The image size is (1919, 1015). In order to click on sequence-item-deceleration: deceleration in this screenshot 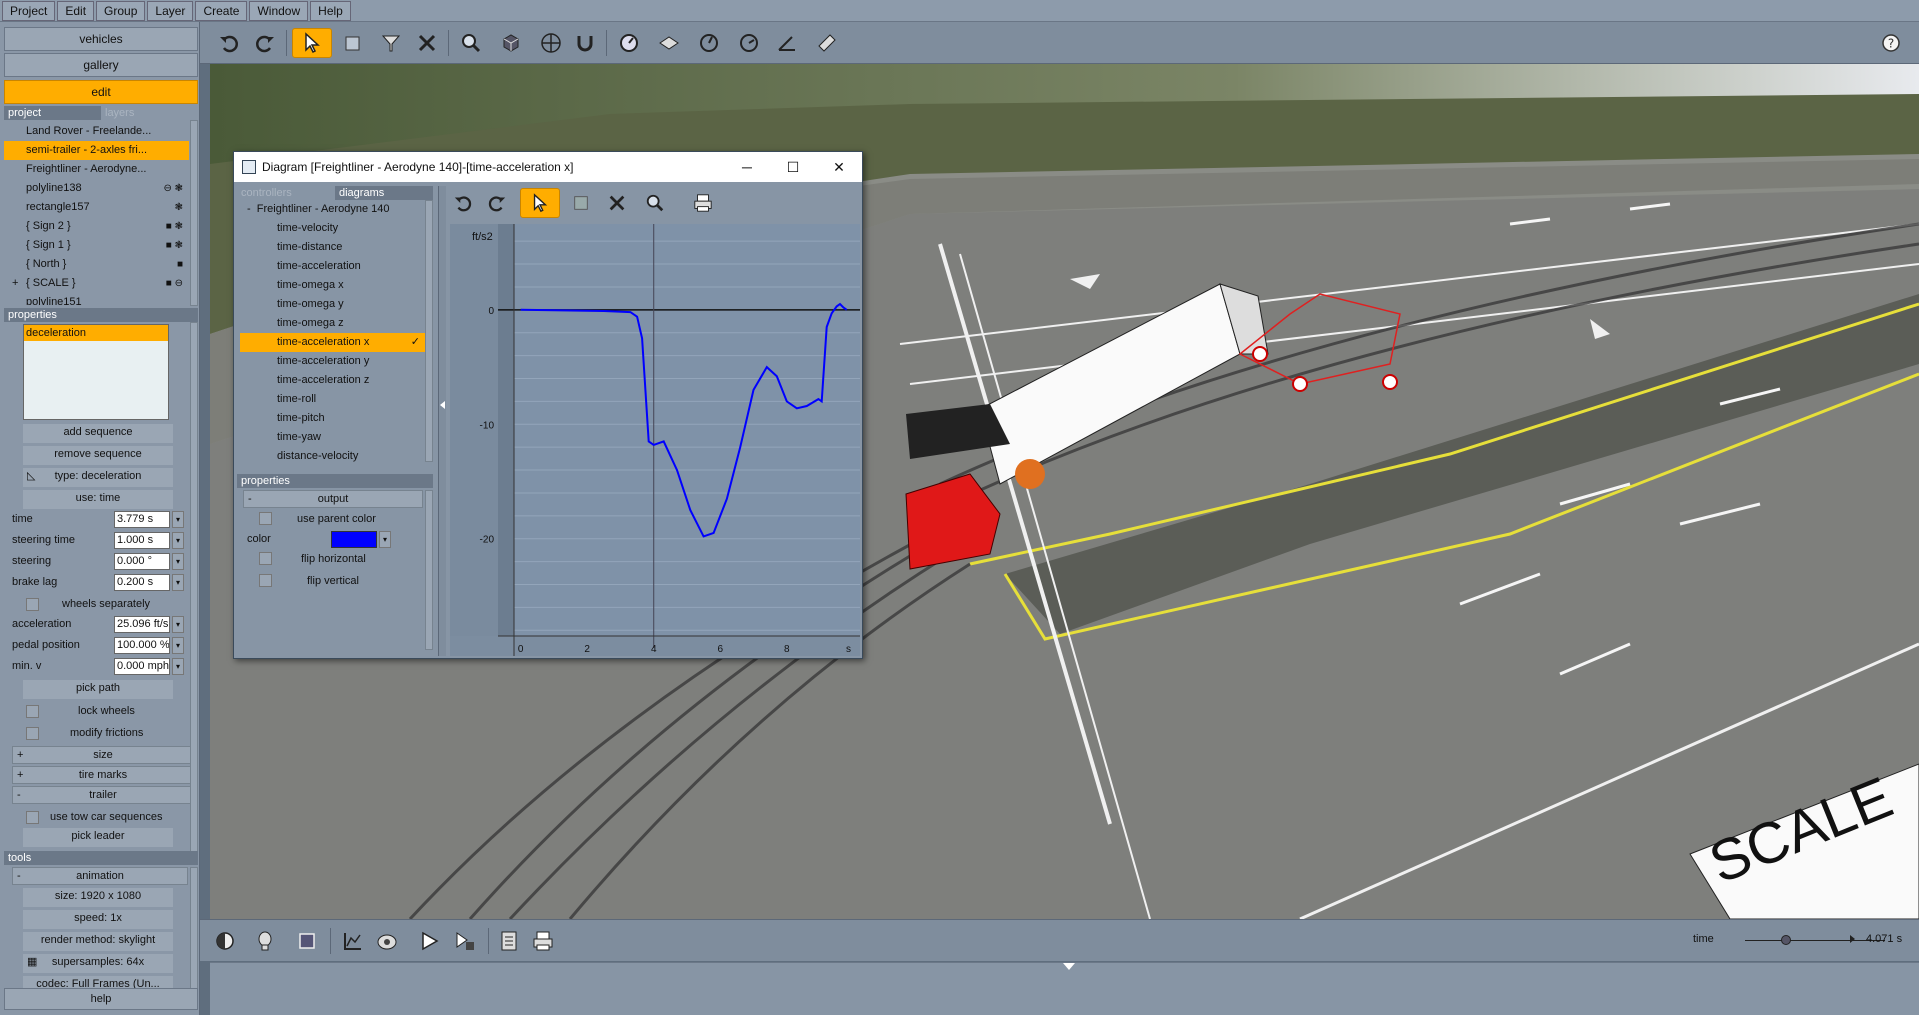, I will do `click(96, 333)`.